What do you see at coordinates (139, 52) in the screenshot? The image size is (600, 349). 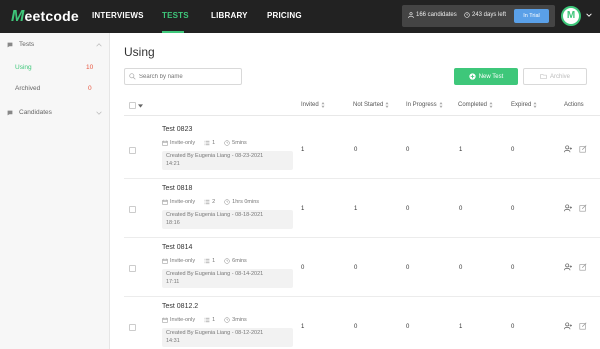 I see `page-title: Using` at bounding box center [139, 52].